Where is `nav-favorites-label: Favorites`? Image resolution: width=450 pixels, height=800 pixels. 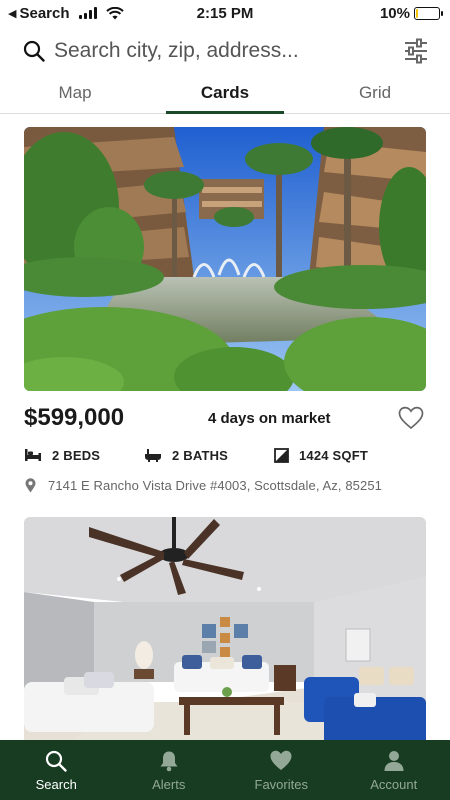
nav-favorites-label: Favorites is located at coordinates (281, 784).